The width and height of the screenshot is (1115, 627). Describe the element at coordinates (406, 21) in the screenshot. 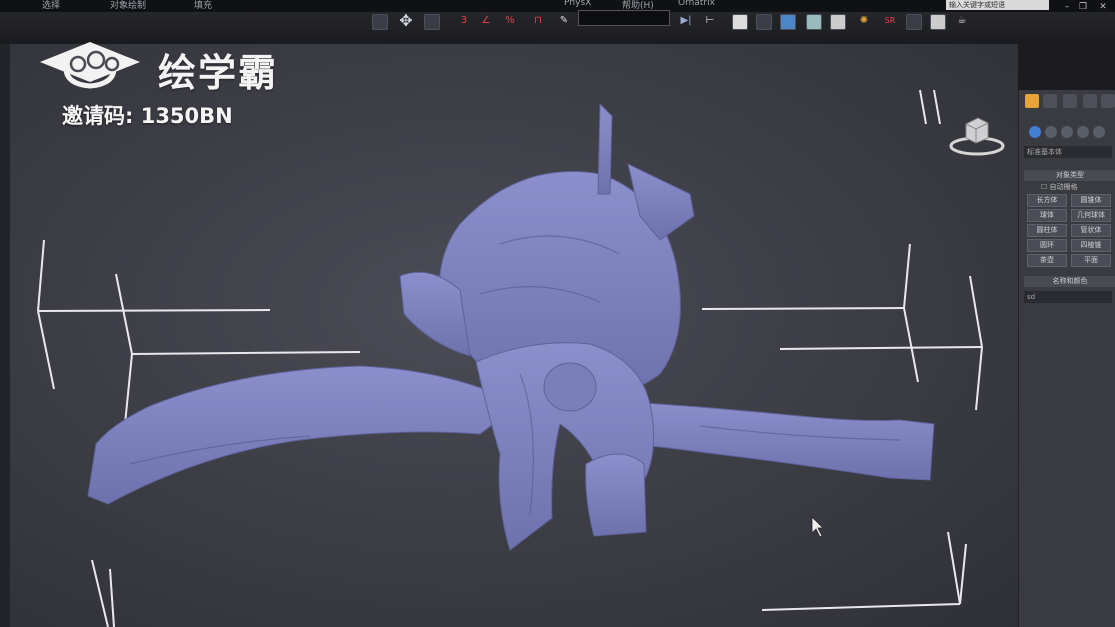

I see `move-icon: ✥` at that location.